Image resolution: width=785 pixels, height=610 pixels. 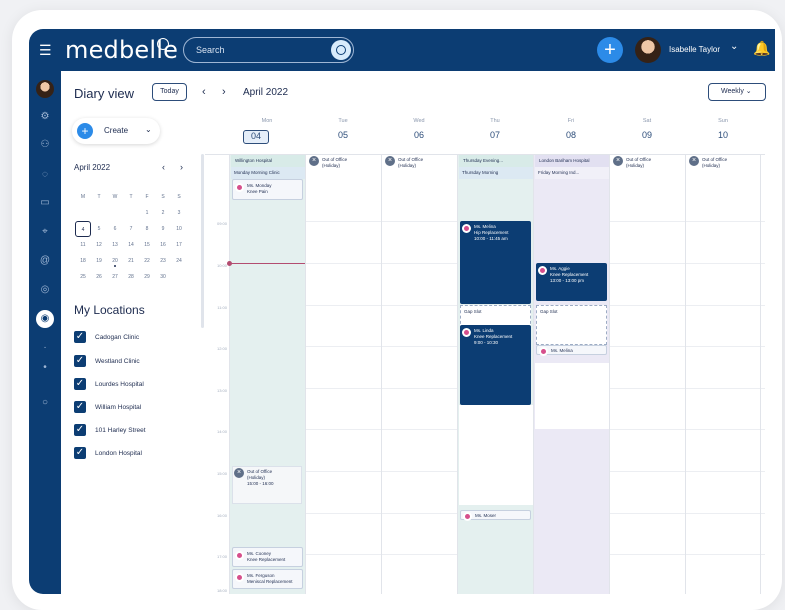 I want to click on out-of-office-block: × Out of Office (Holiday) 15:00 - 16:00, so click(x=267, y=485).